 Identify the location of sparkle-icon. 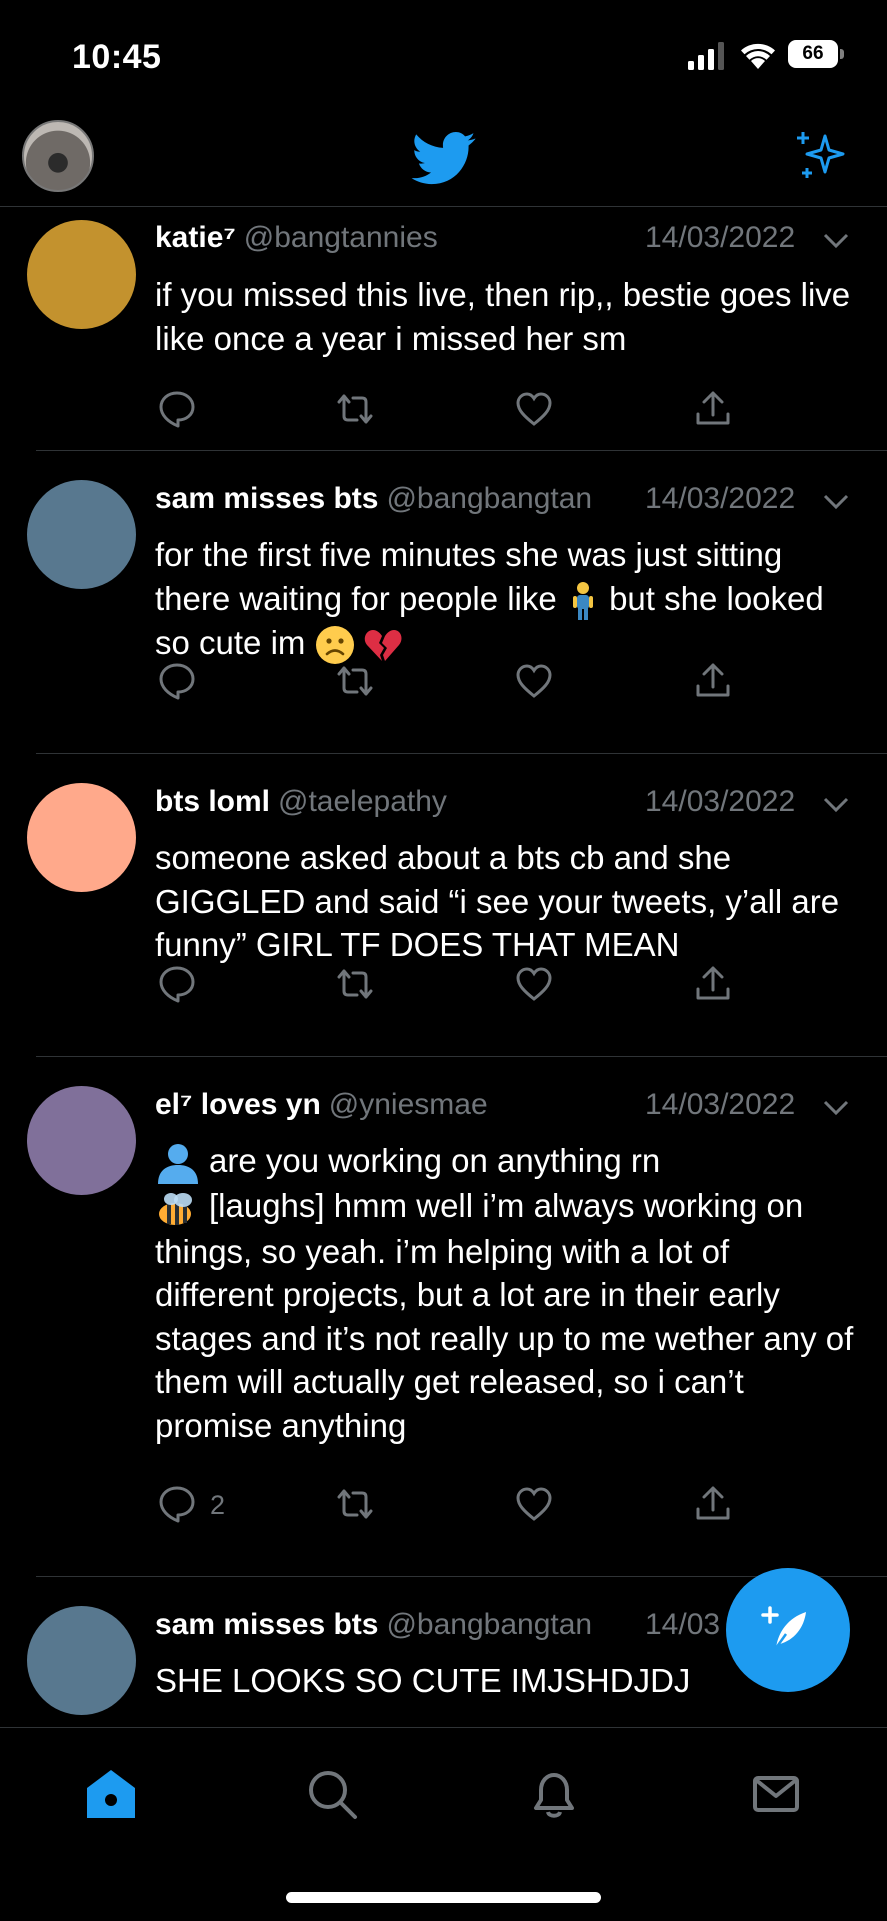
(821, 156).